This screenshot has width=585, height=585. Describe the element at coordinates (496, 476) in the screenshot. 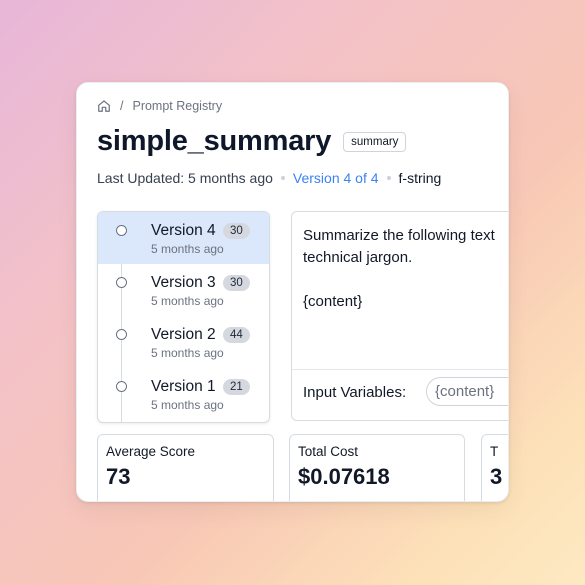

I see `stat-value: 3` at that location.